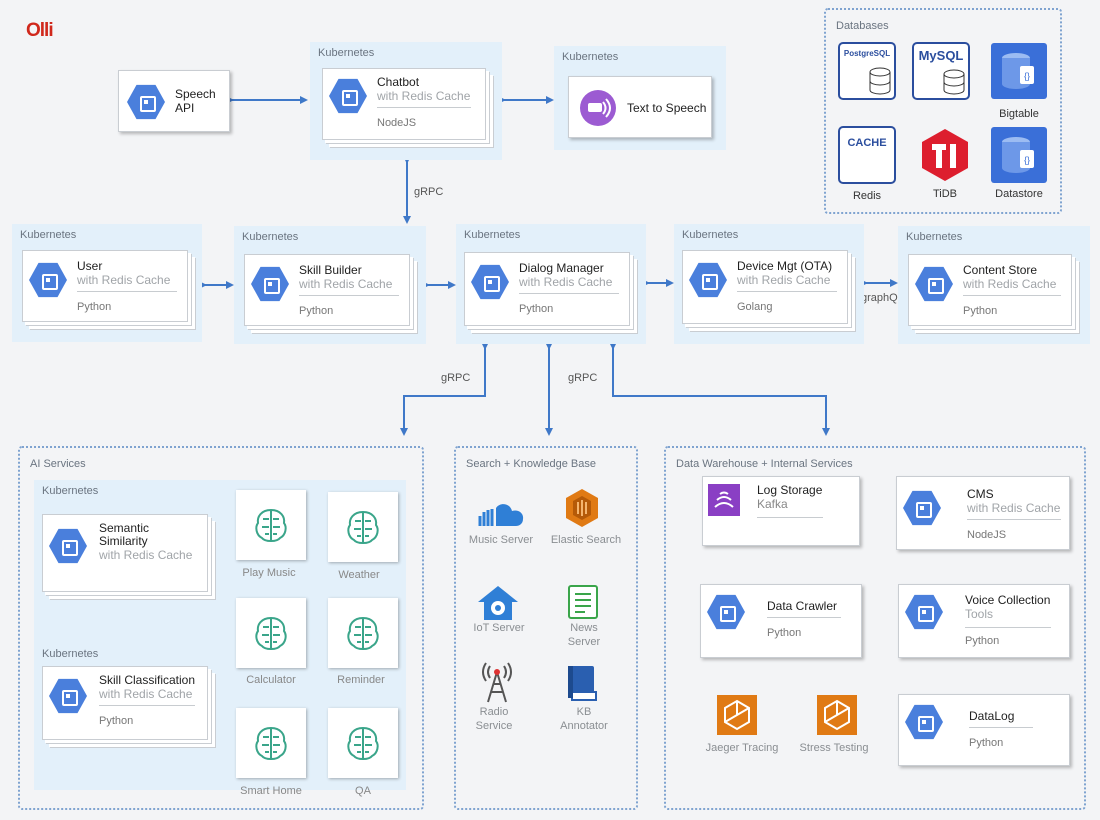 The width and height of the screenshot is (1100, 820). I want to click on content-title: Content Store, so click(1000, 270).